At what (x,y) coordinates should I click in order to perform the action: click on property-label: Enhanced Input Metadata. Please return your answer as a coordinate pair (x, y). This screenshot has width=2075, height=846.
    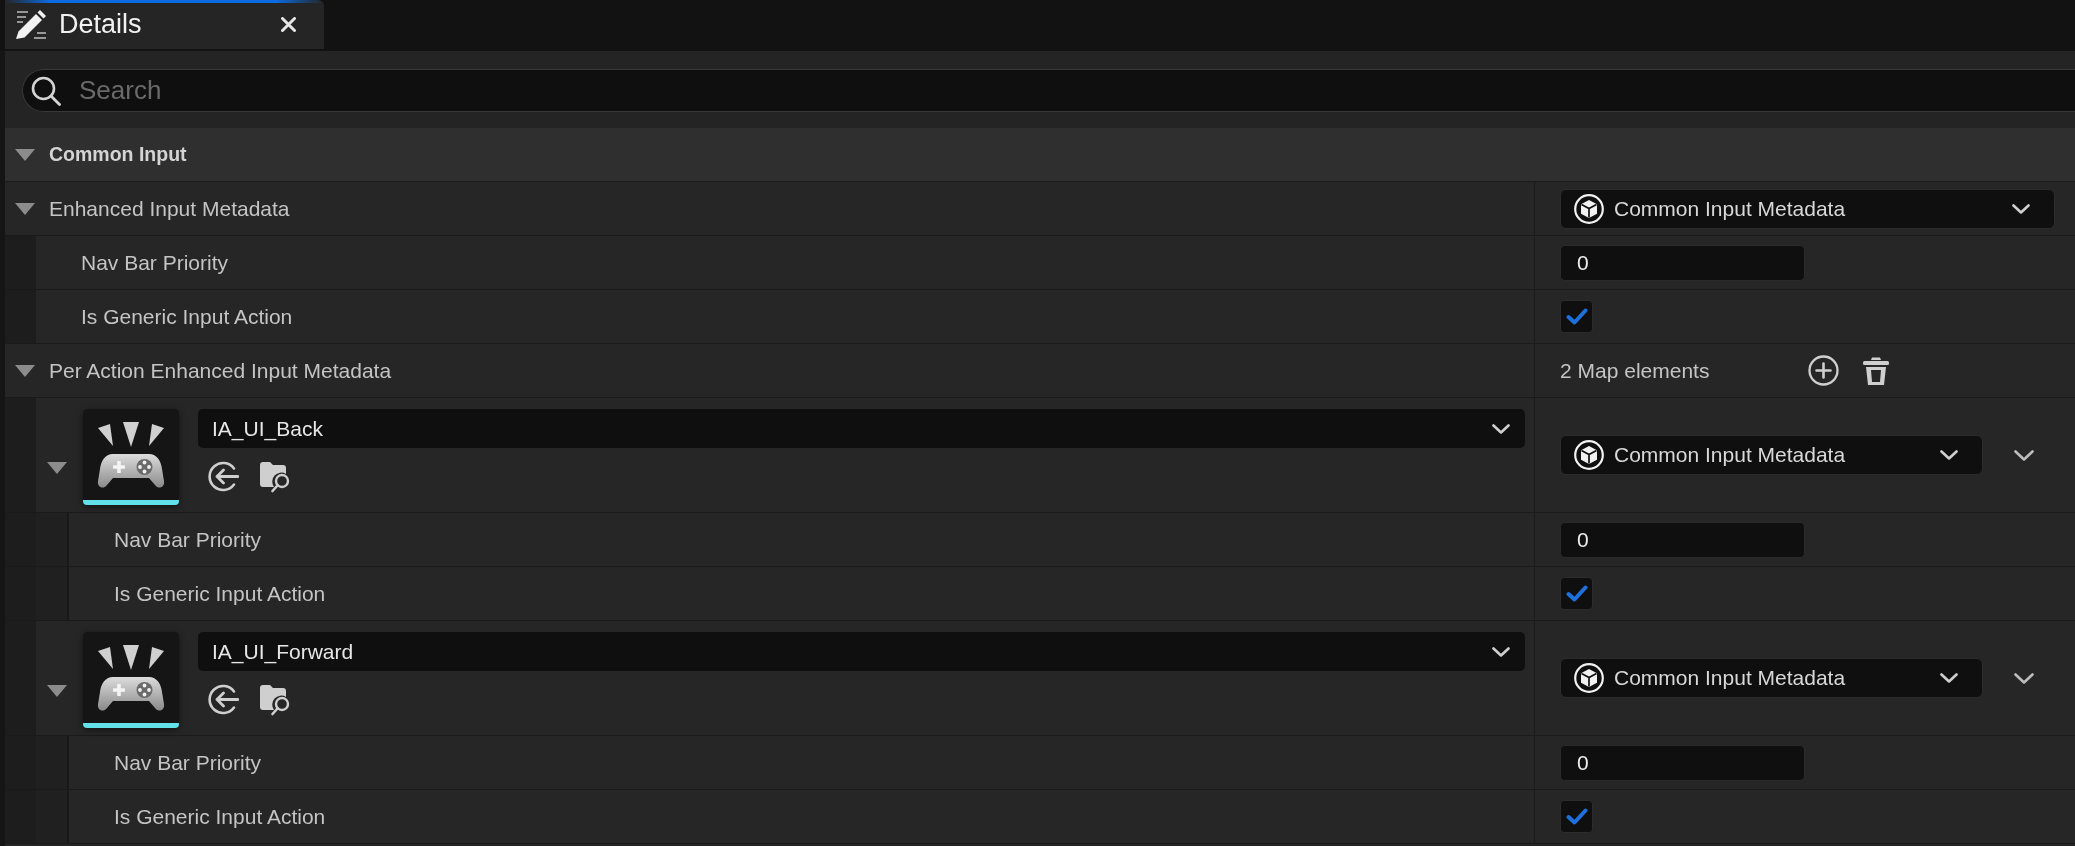
    Looking at the image, I should click on (169, 208).